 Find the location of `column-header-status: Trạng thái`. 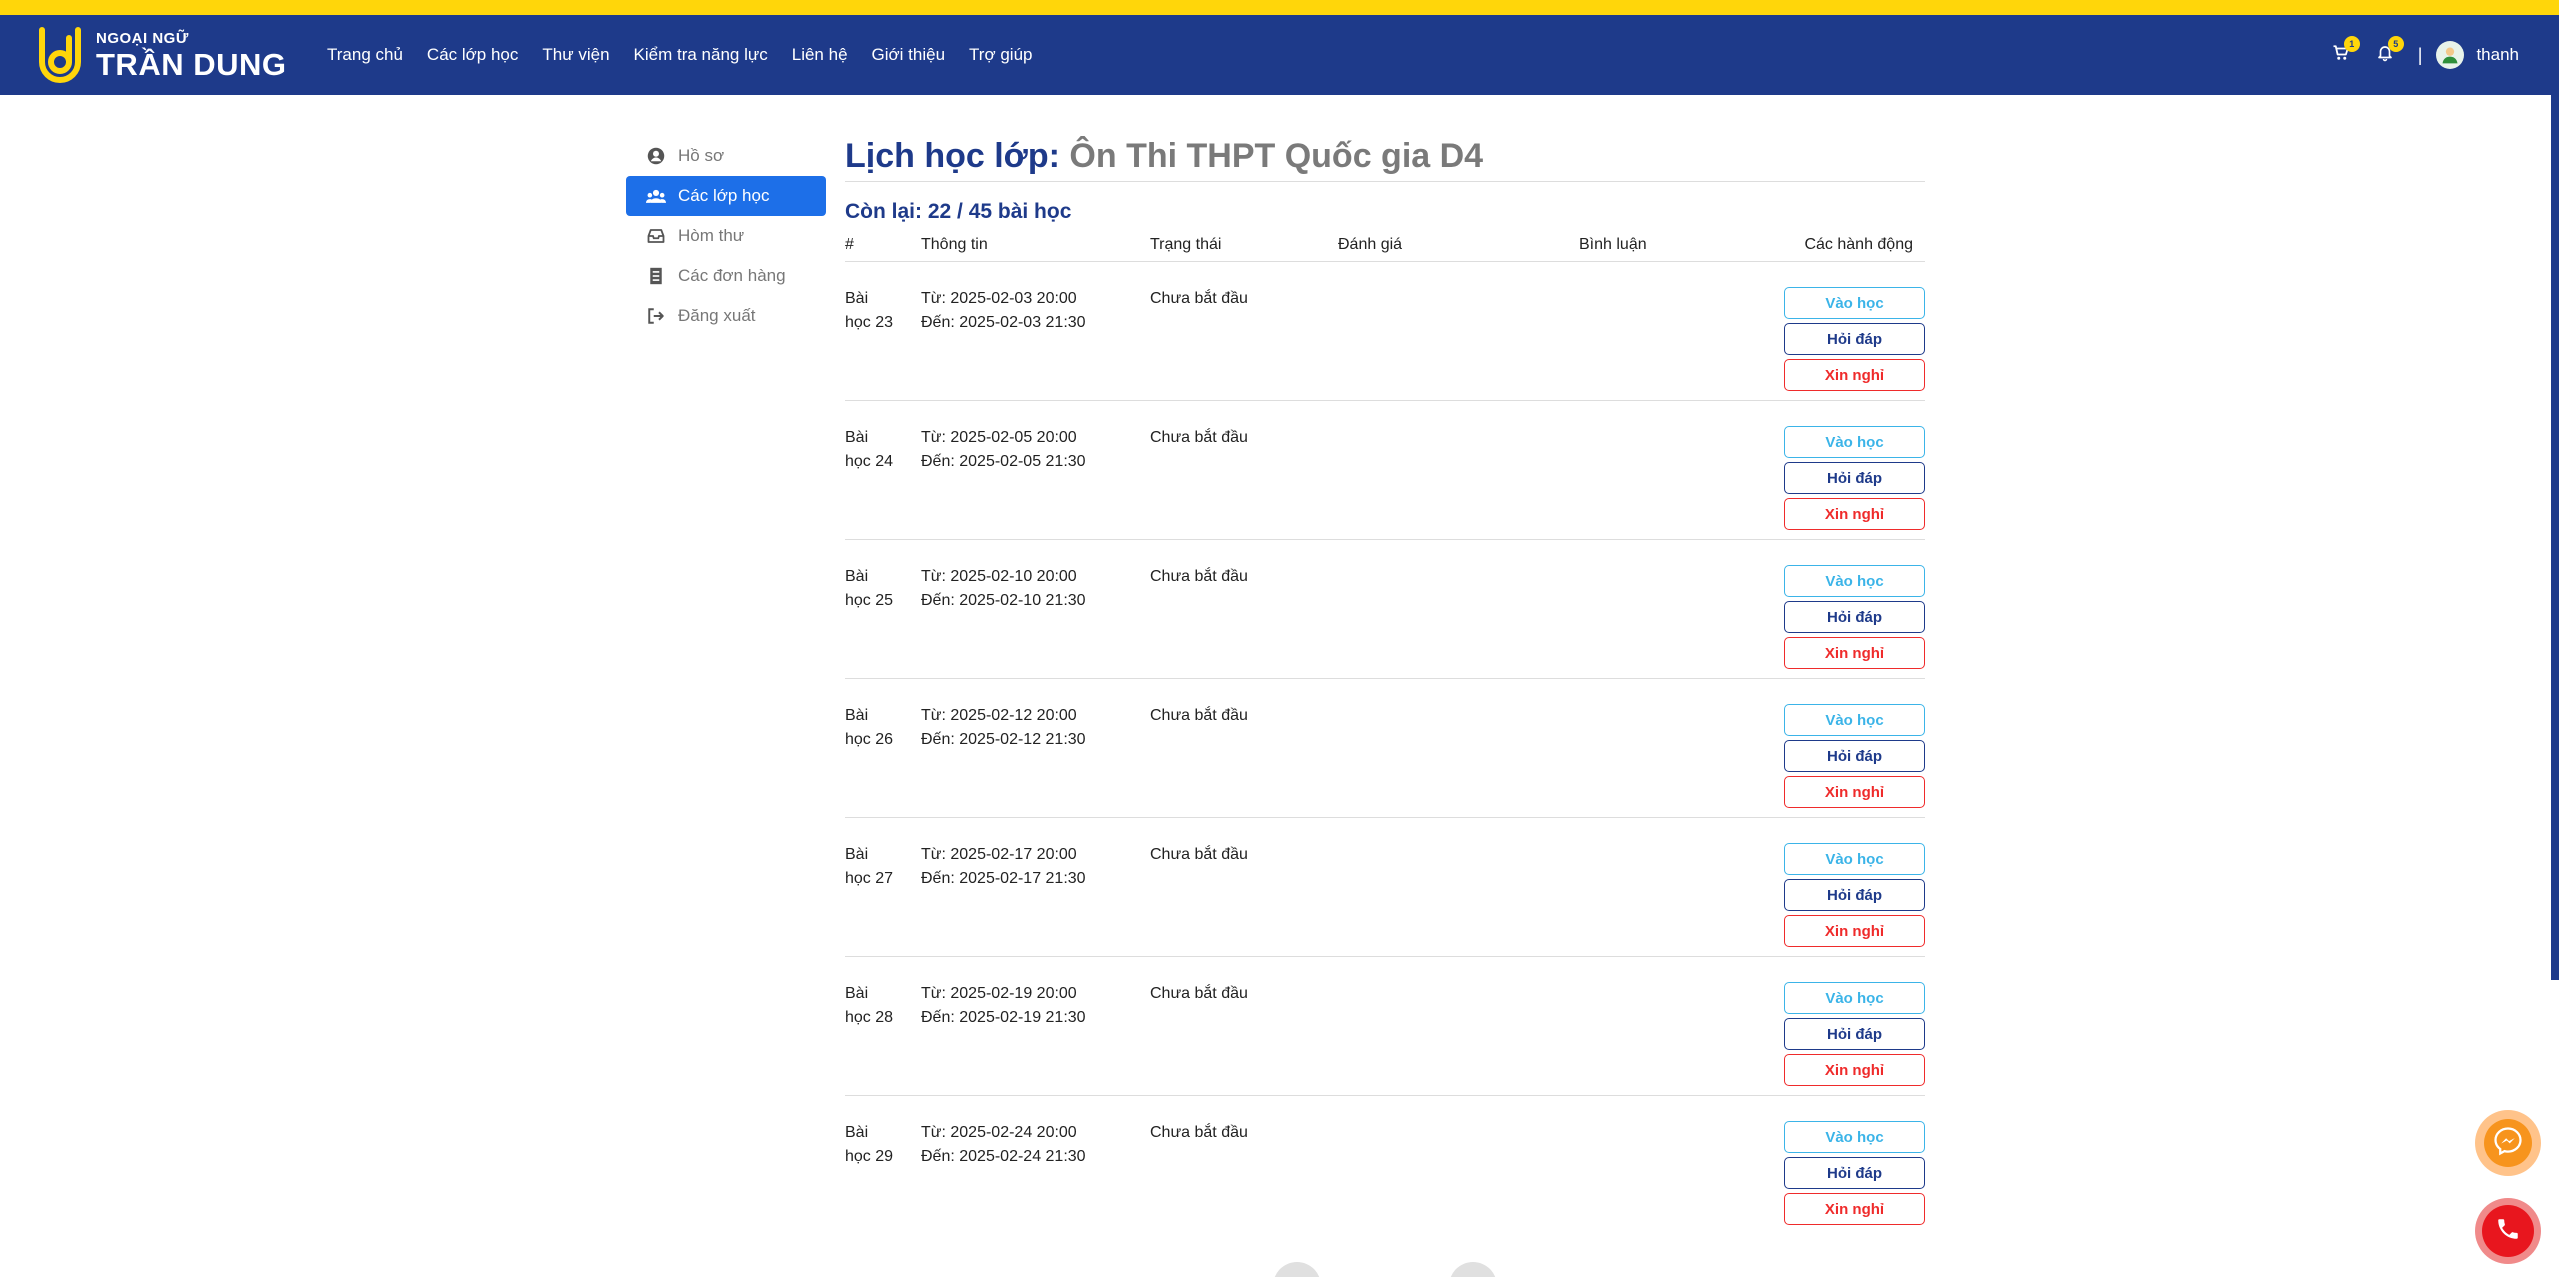

column-header-status: Trạng thái is located at coordinates (1186, 244).